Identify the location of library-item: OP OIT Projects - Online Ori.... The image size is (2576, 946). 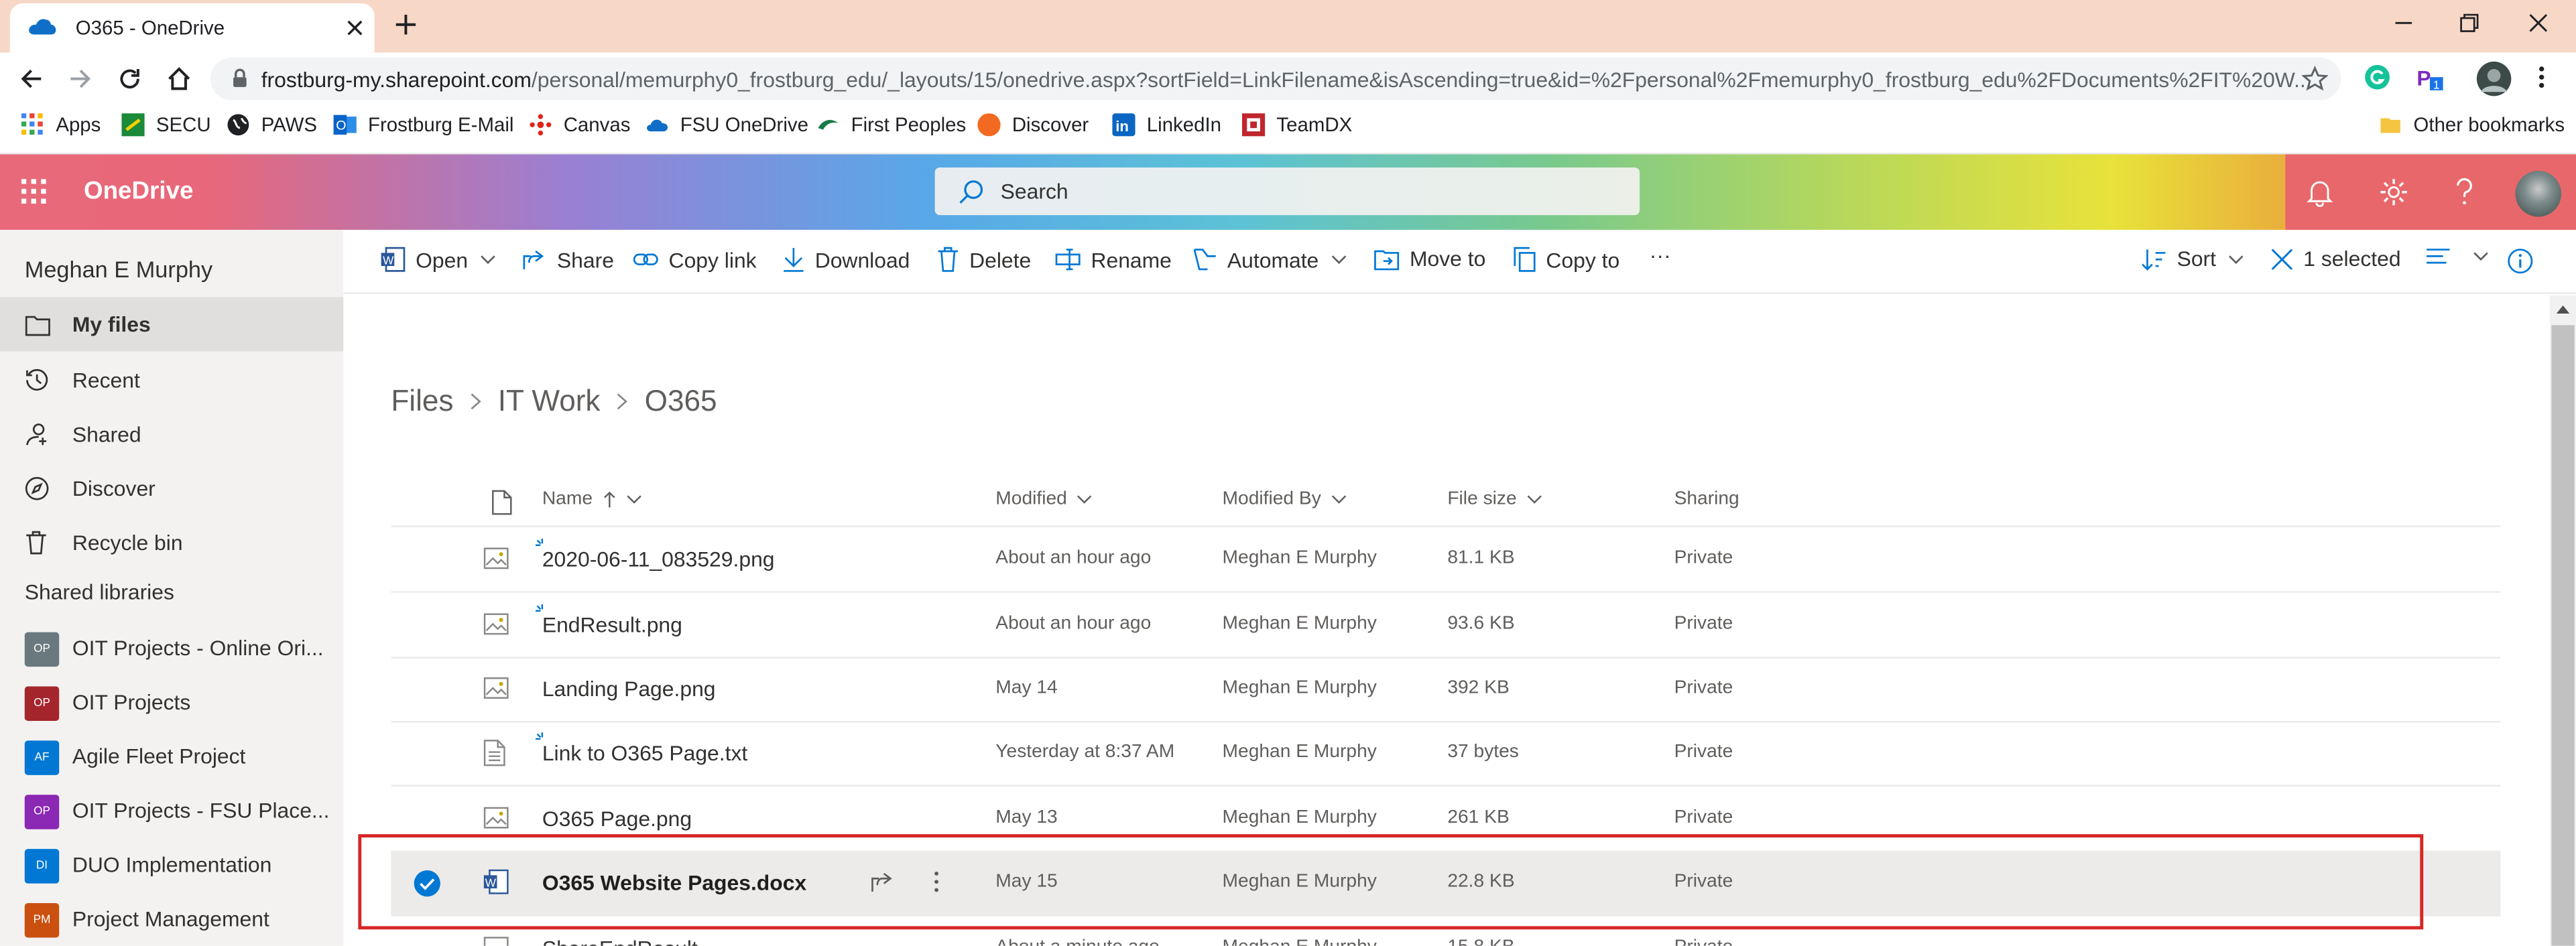
(172, 649).